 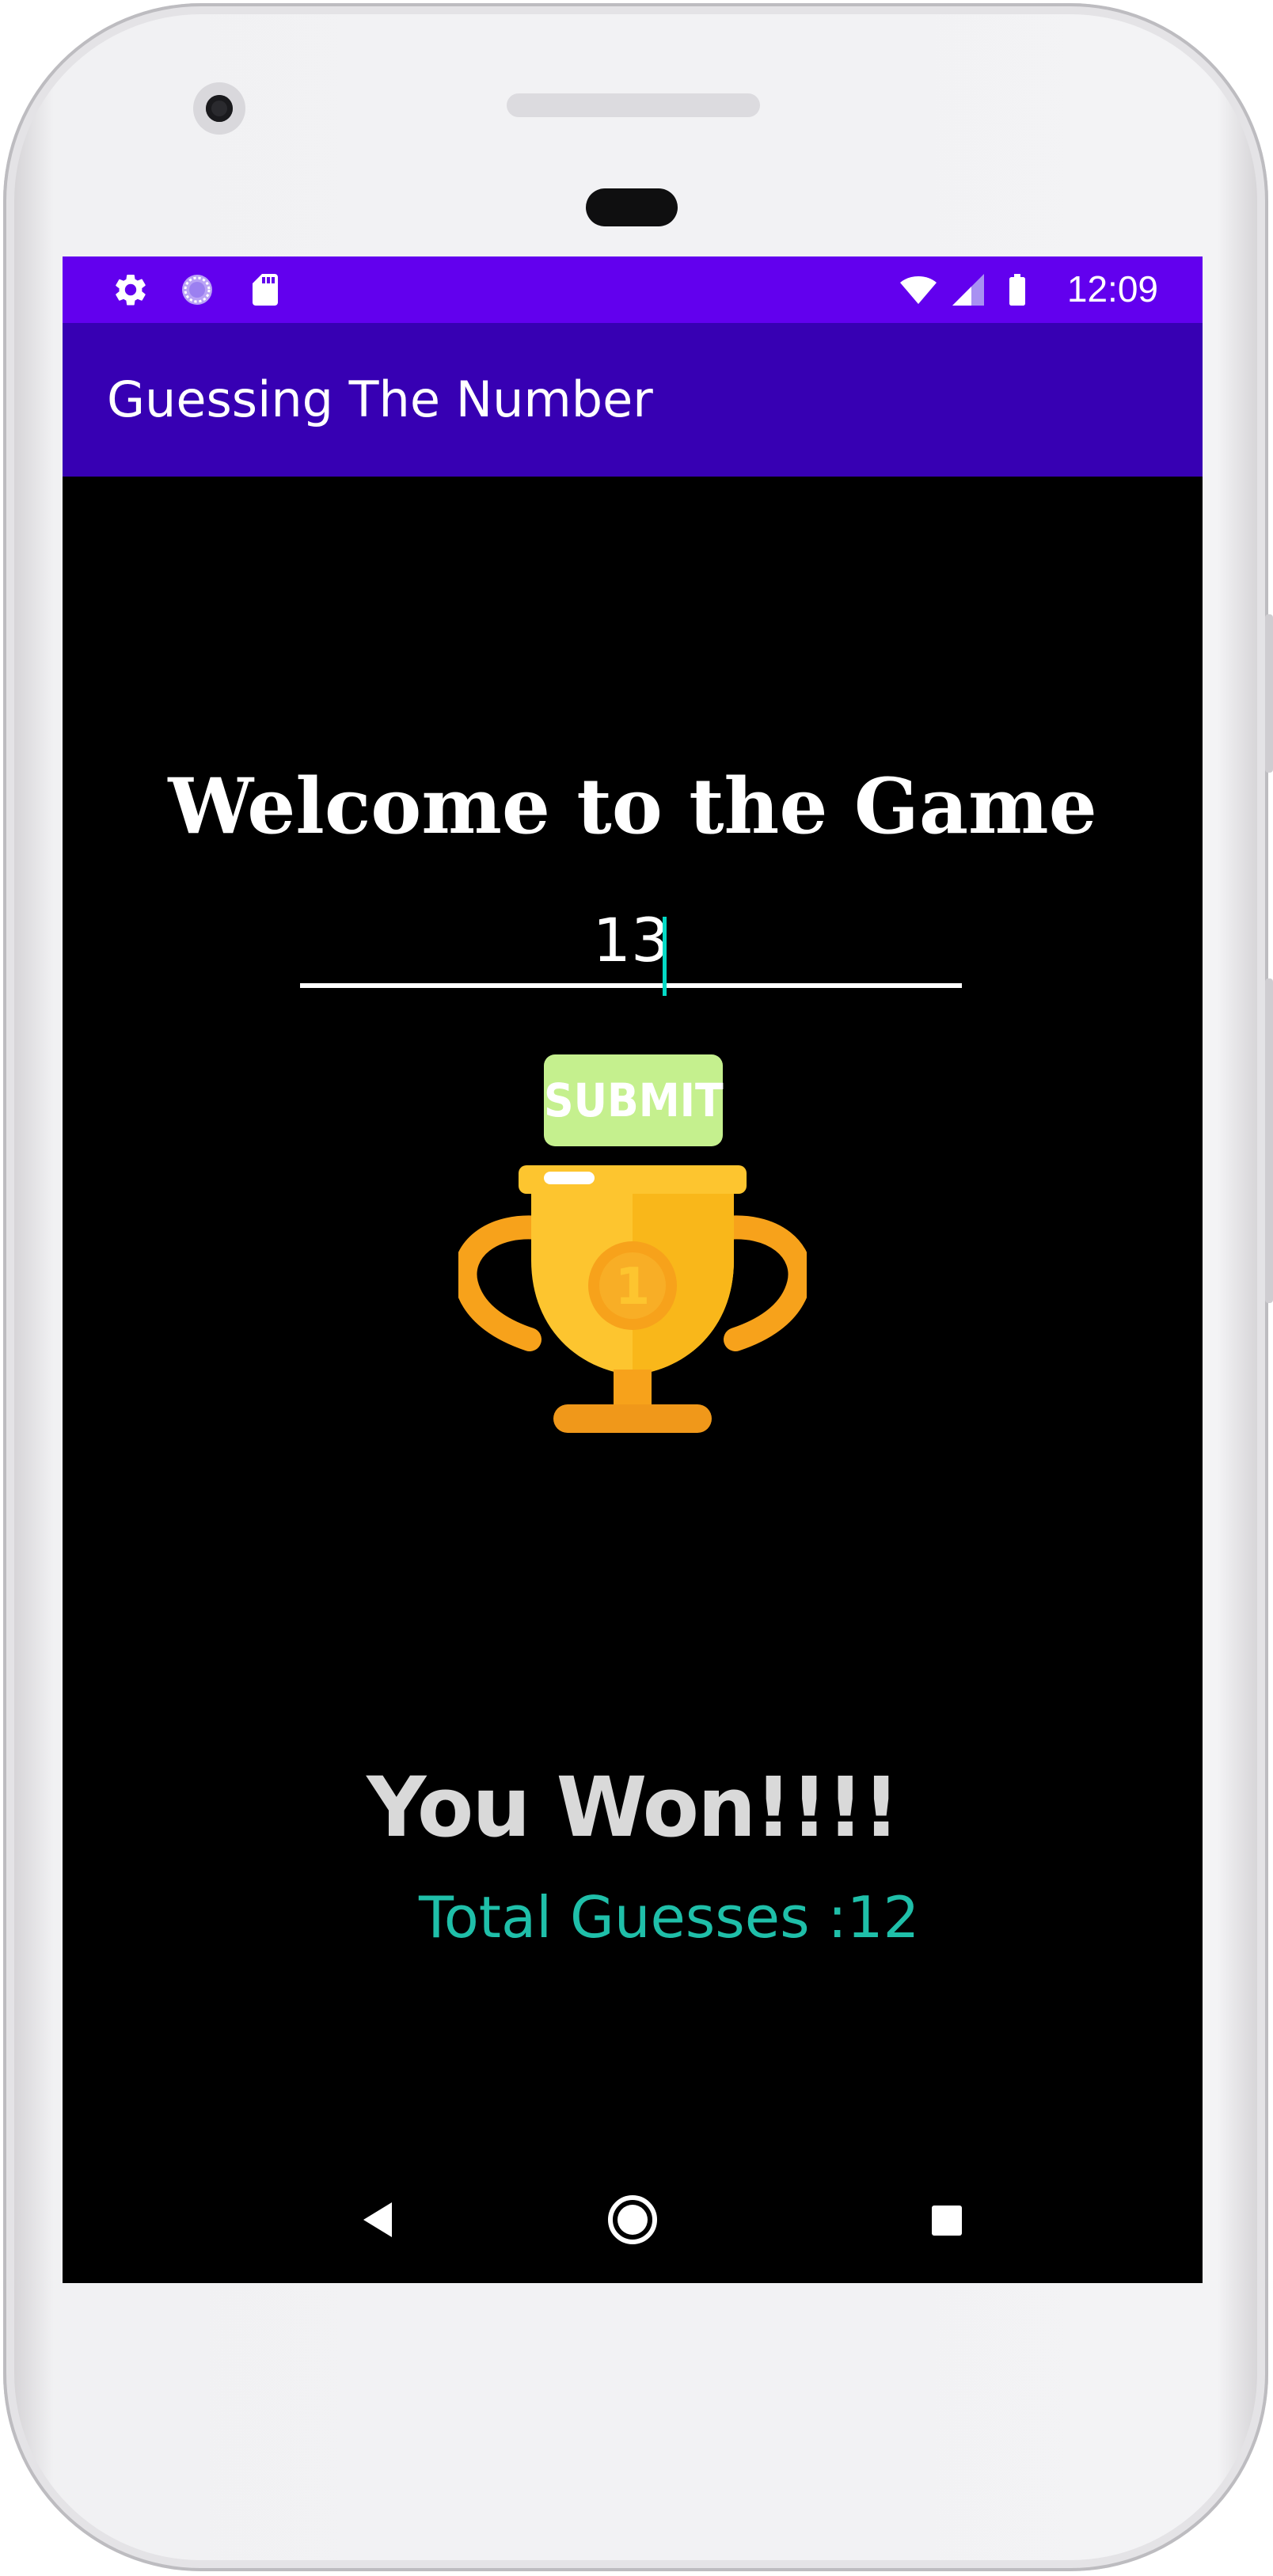 I want to click on status-time: 12:09, so click(x=1112, y=289).